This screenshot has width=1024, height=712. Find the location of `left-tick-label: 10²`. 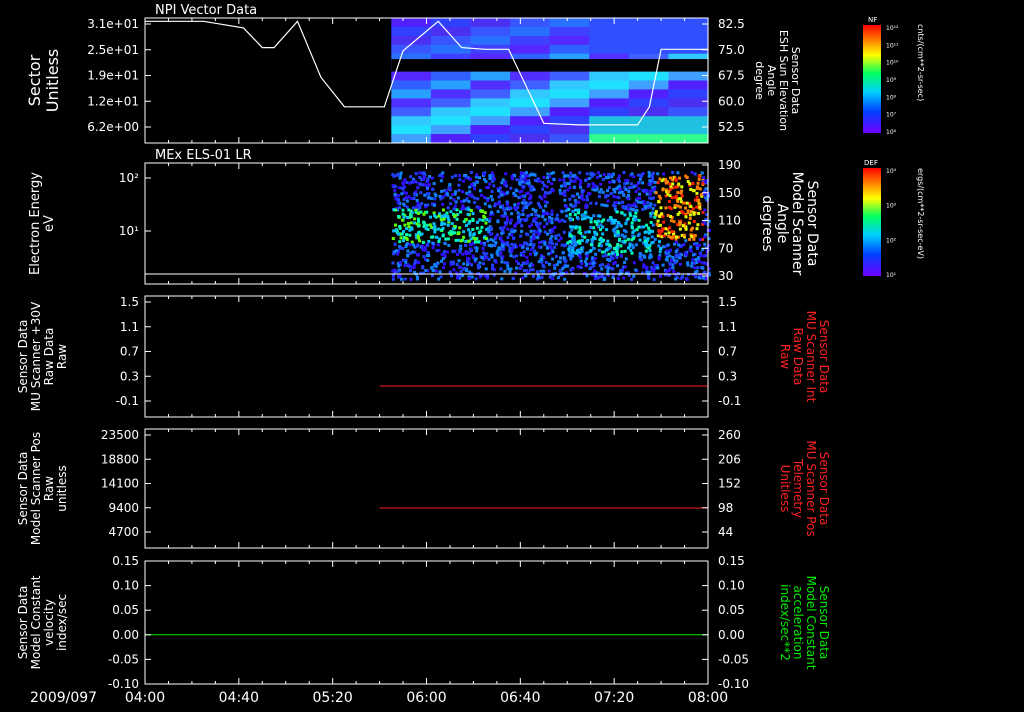

left-tick-label: 10² is located at coordinates (129, 178).